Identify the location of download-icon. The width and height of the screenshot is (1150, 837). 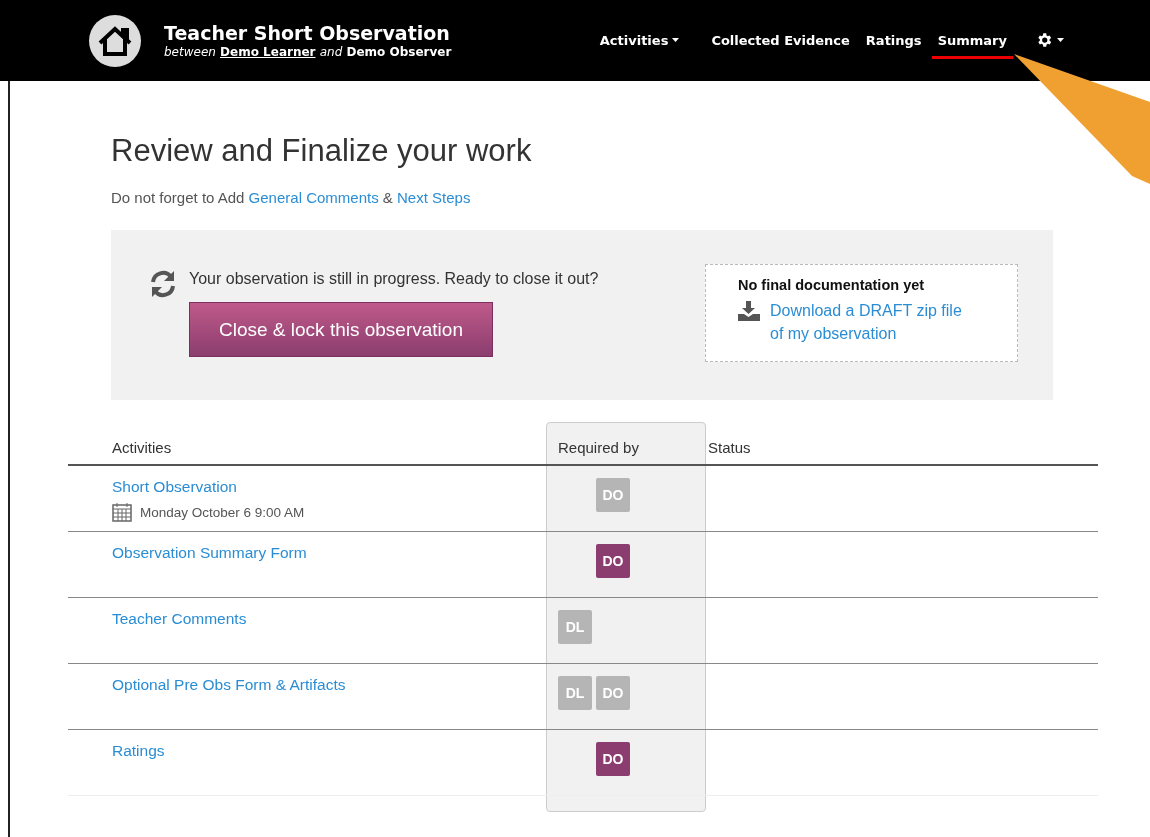
(749, 311).